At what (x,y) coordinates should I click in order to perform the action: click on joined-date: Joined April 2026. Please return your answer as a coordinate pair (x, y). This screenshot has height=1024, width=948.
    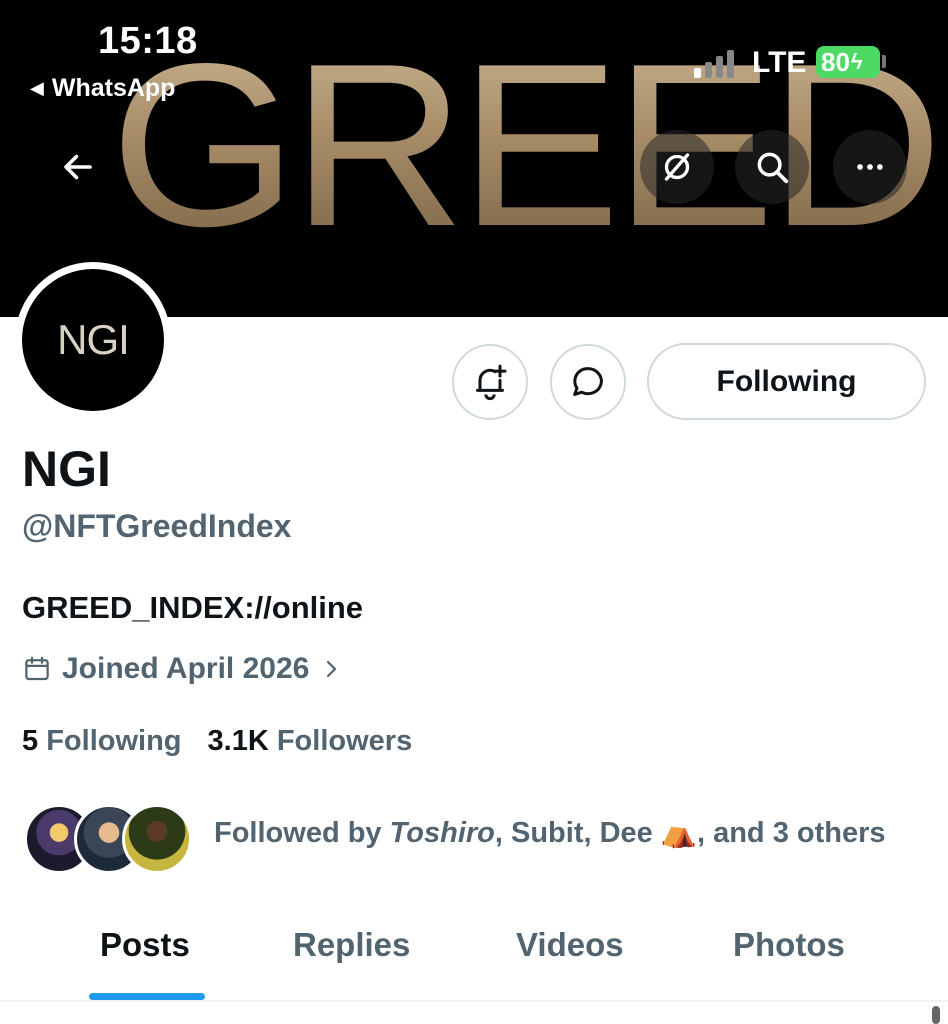
    Looking at the image, I should click on (186, 668).